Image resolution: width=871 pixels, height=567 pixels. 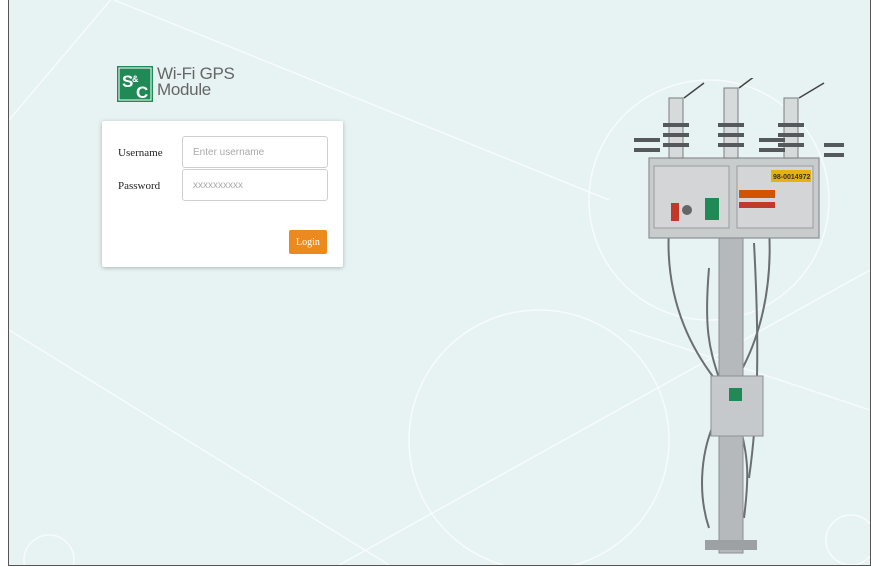 What do you see at coordinates (135, 84) in the screenshot?
I see `sc-logo-icon: S & C` at bounding box center [135, 84].